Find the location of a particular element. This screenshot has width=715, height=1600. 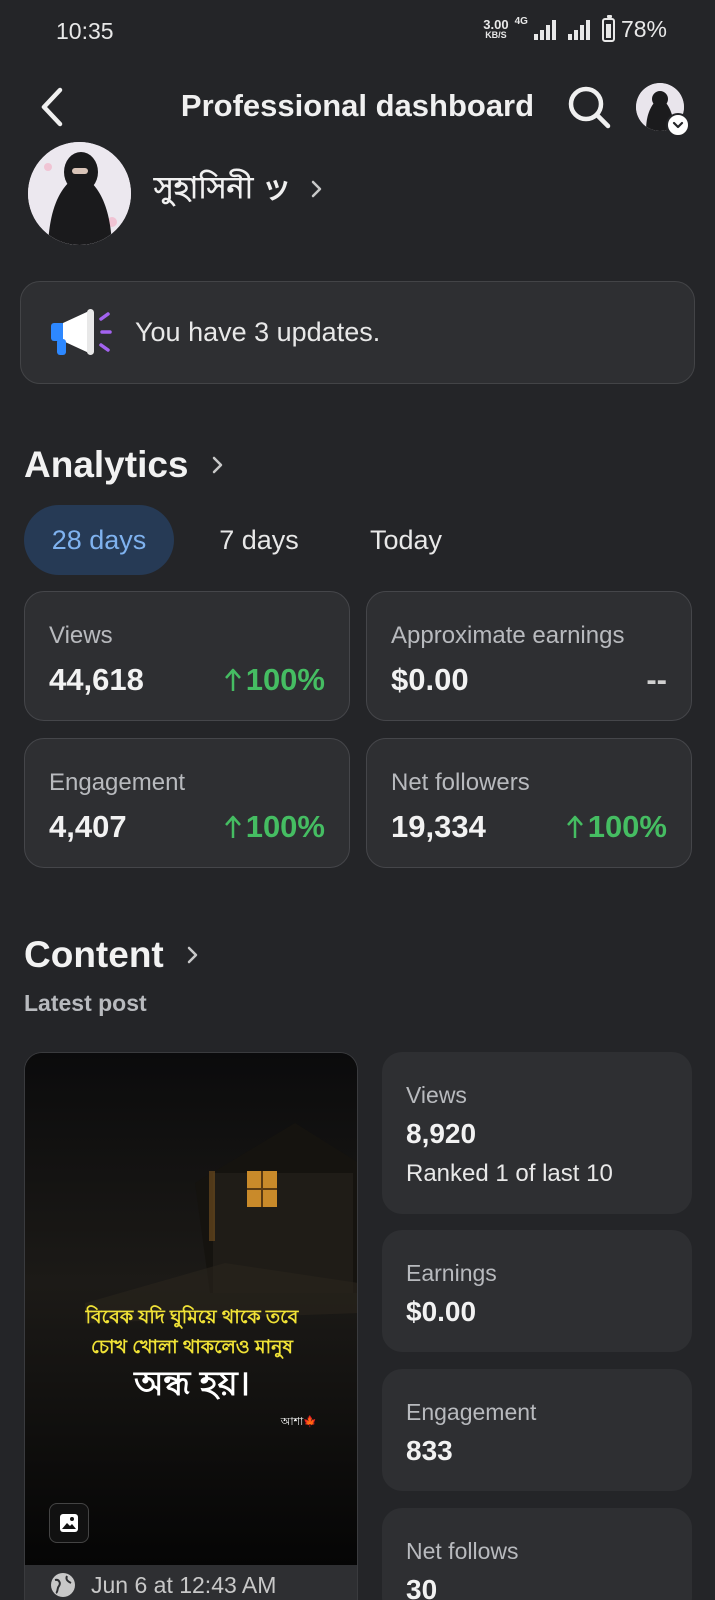

metric-change-value: -- is located at coordinates (656, 679).